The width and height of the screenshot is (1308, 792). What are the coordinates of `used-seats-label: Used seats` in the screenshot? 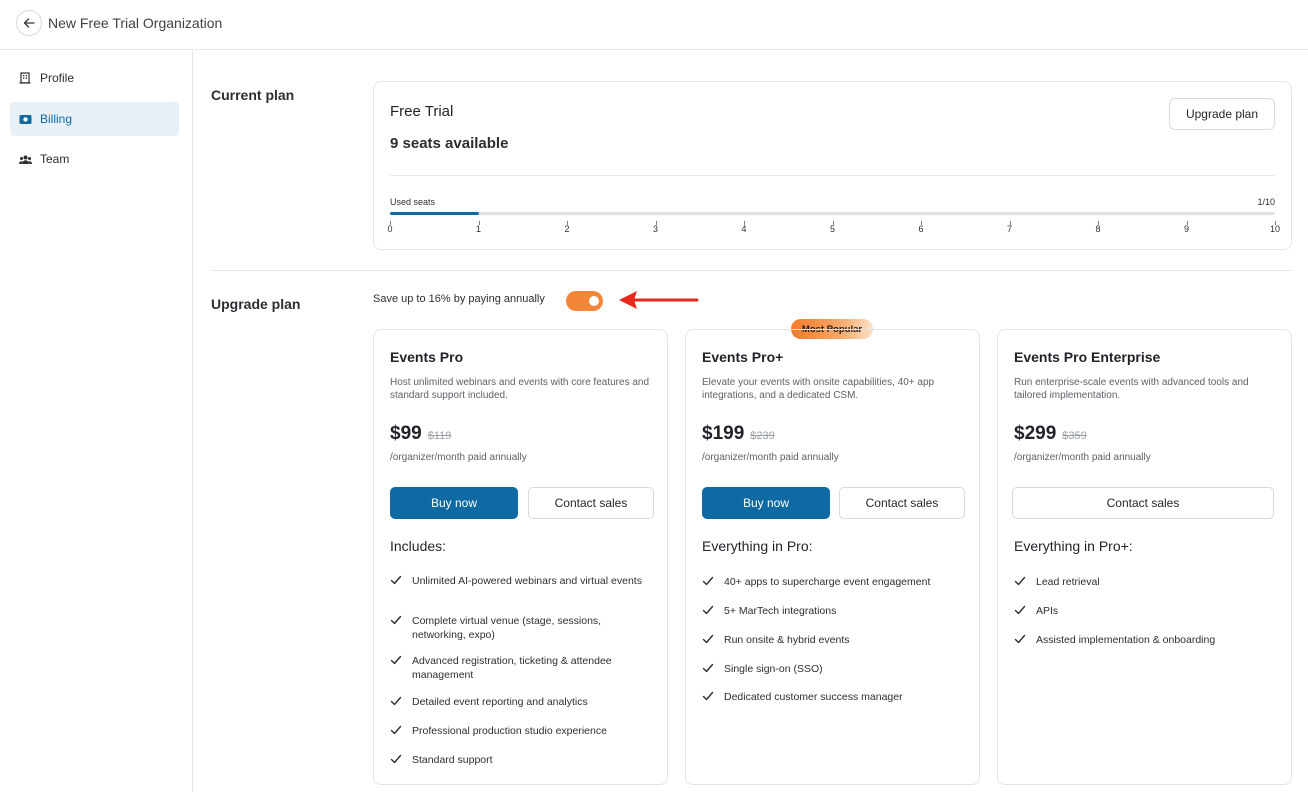 It's located at (413, 202).